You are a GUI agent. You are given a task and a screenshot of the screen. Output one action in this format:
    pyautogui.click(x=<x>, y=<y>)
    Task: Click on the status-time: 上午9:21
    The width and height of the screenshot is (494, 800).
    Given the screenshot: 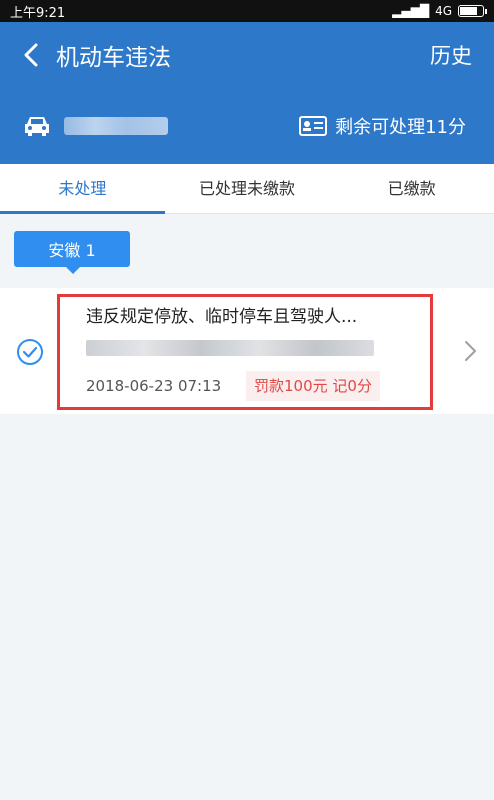 What is the action you would take?
    pyautogui.click(x=38, y=13)
    